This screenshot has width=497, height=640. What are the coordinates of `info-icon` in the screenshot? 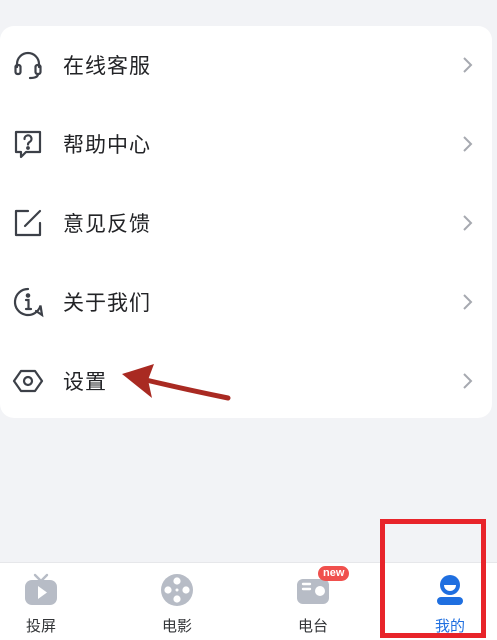 It's located at (28, 302).